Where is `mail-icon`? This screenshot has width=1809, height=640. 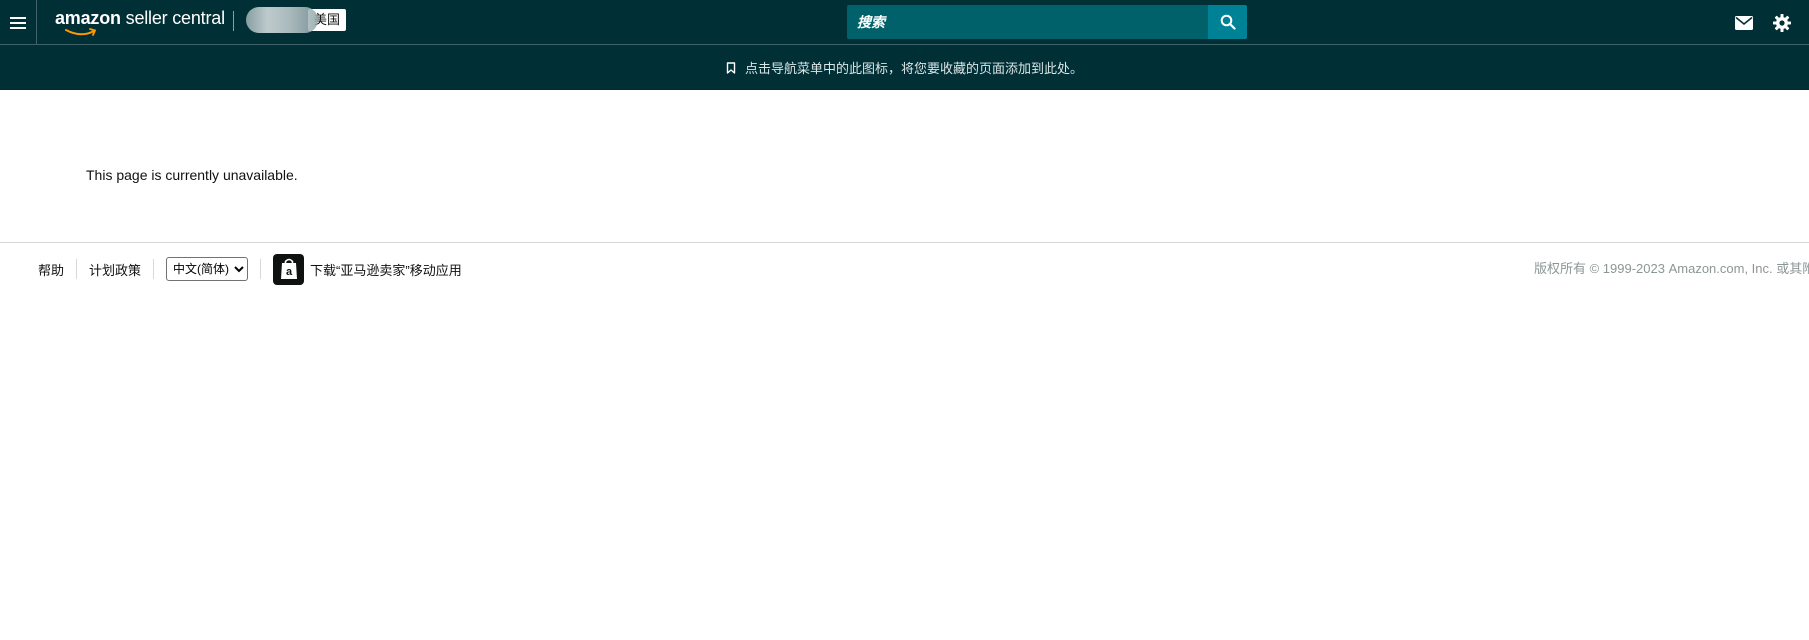
mail-icon is located at coordinates (1744, 22).